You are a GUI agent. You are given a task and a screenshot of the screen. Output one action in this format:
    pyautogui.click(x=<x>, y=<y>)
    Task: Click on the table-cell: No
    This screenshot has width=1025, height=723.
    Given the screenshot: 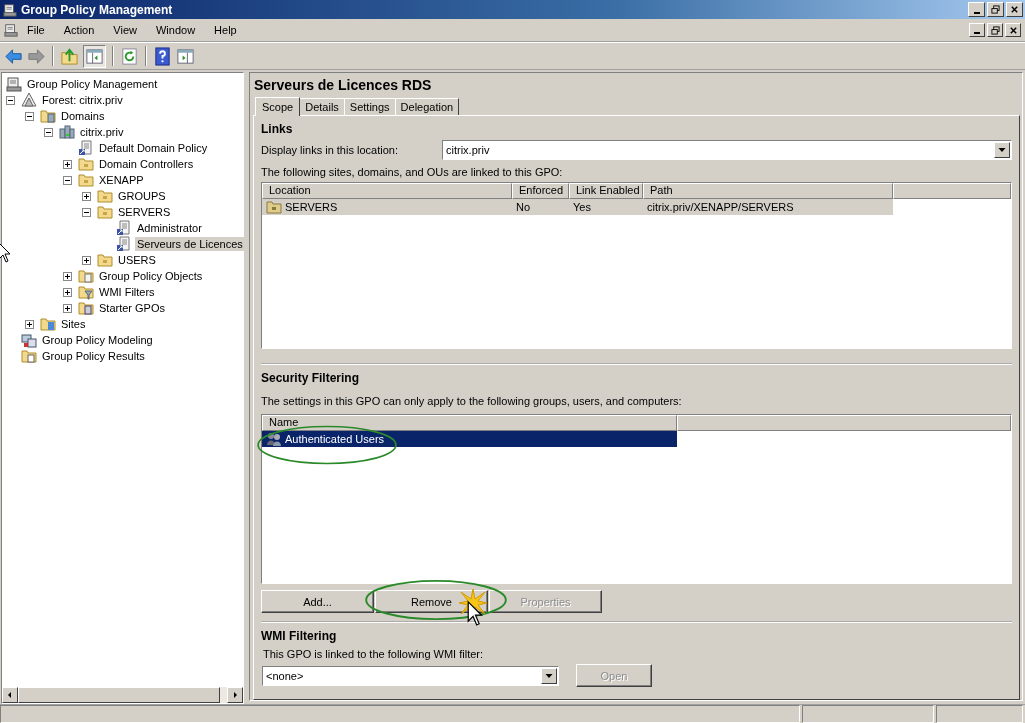 What is the action you would take?
    pyautogui.click(x=523, y=207)
    